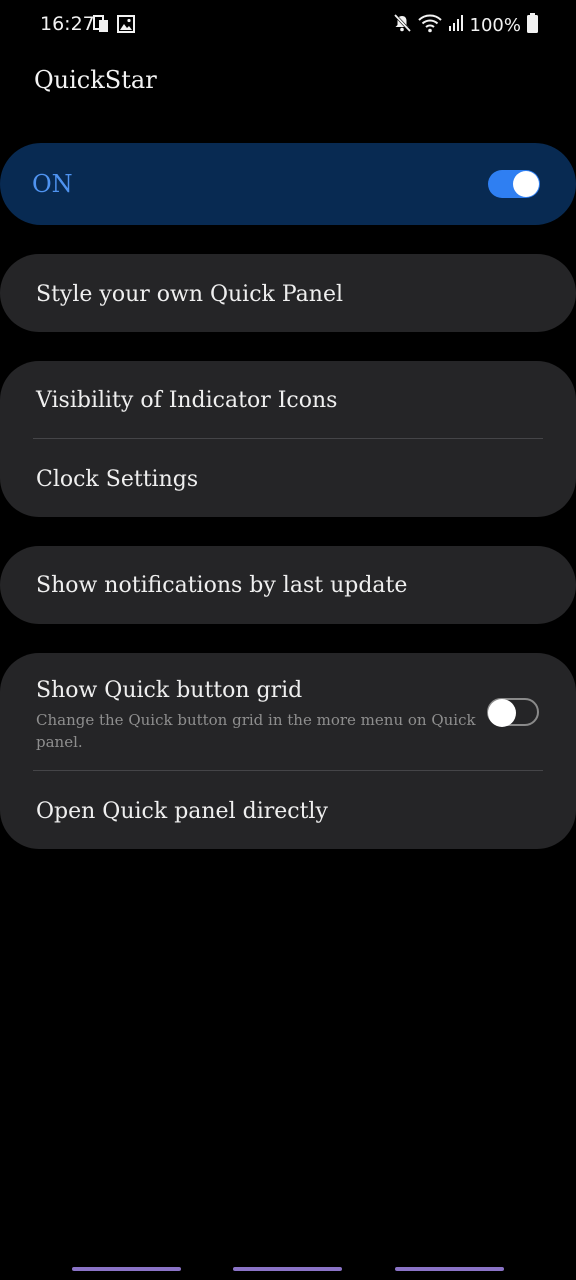 The height and width of the screenshot is (1280, 576). What do you see at coordinates (532, 25) in the screenshot?
I see `battery-icon` at bounding box center [532, 25].